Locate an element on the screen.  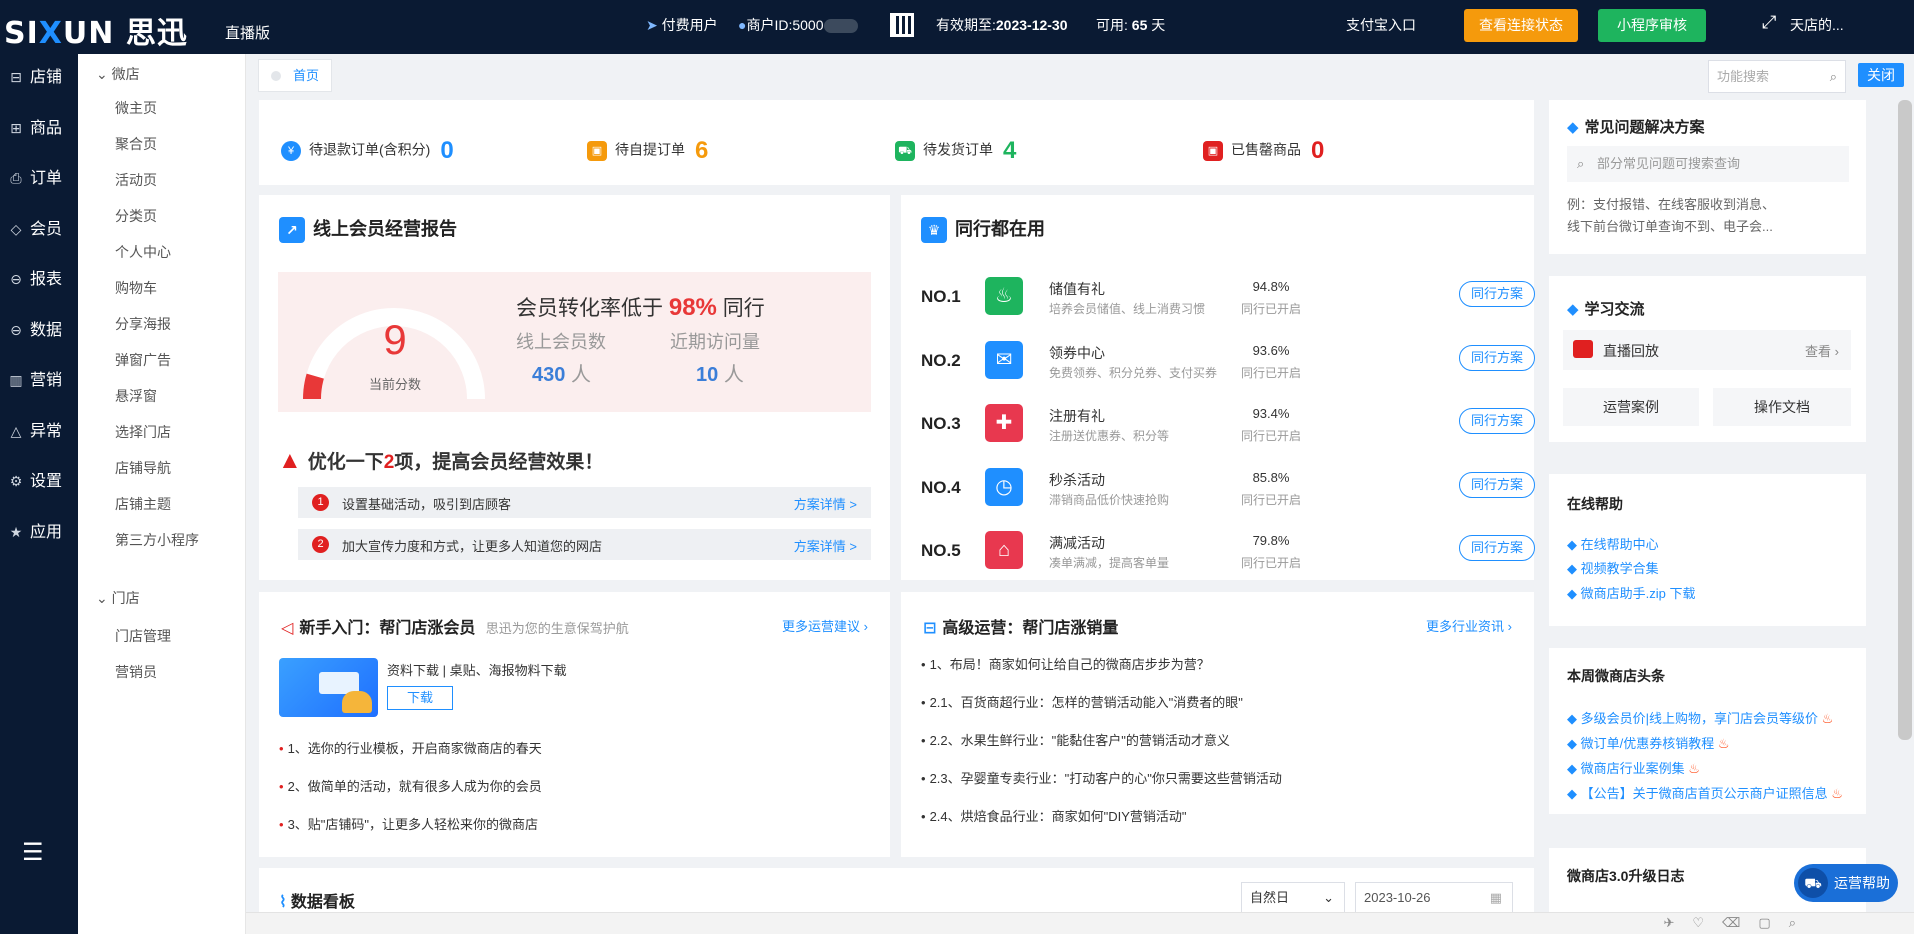
peer-row: NO.4 ◷ 秒杀活动 滞销商品低价快速抢购 85.8% 同行已开启 同行方案 is located at coordinates (1228, 489).